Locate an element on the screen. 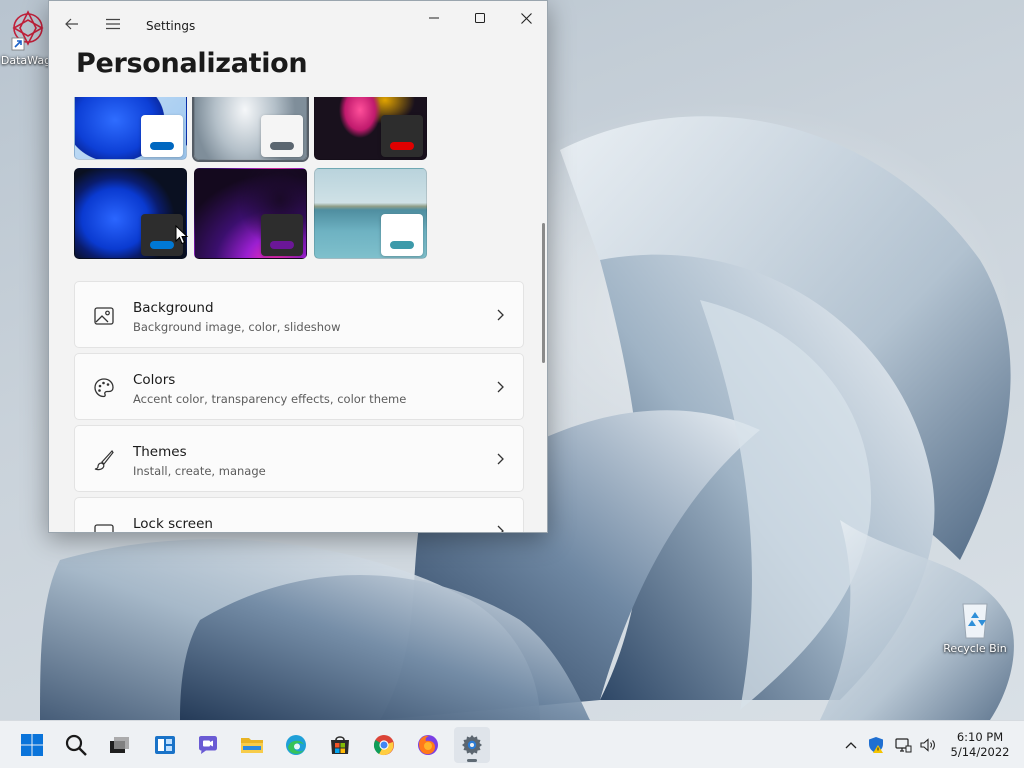  teams-chat-icon is located at coordinates (208, 745).